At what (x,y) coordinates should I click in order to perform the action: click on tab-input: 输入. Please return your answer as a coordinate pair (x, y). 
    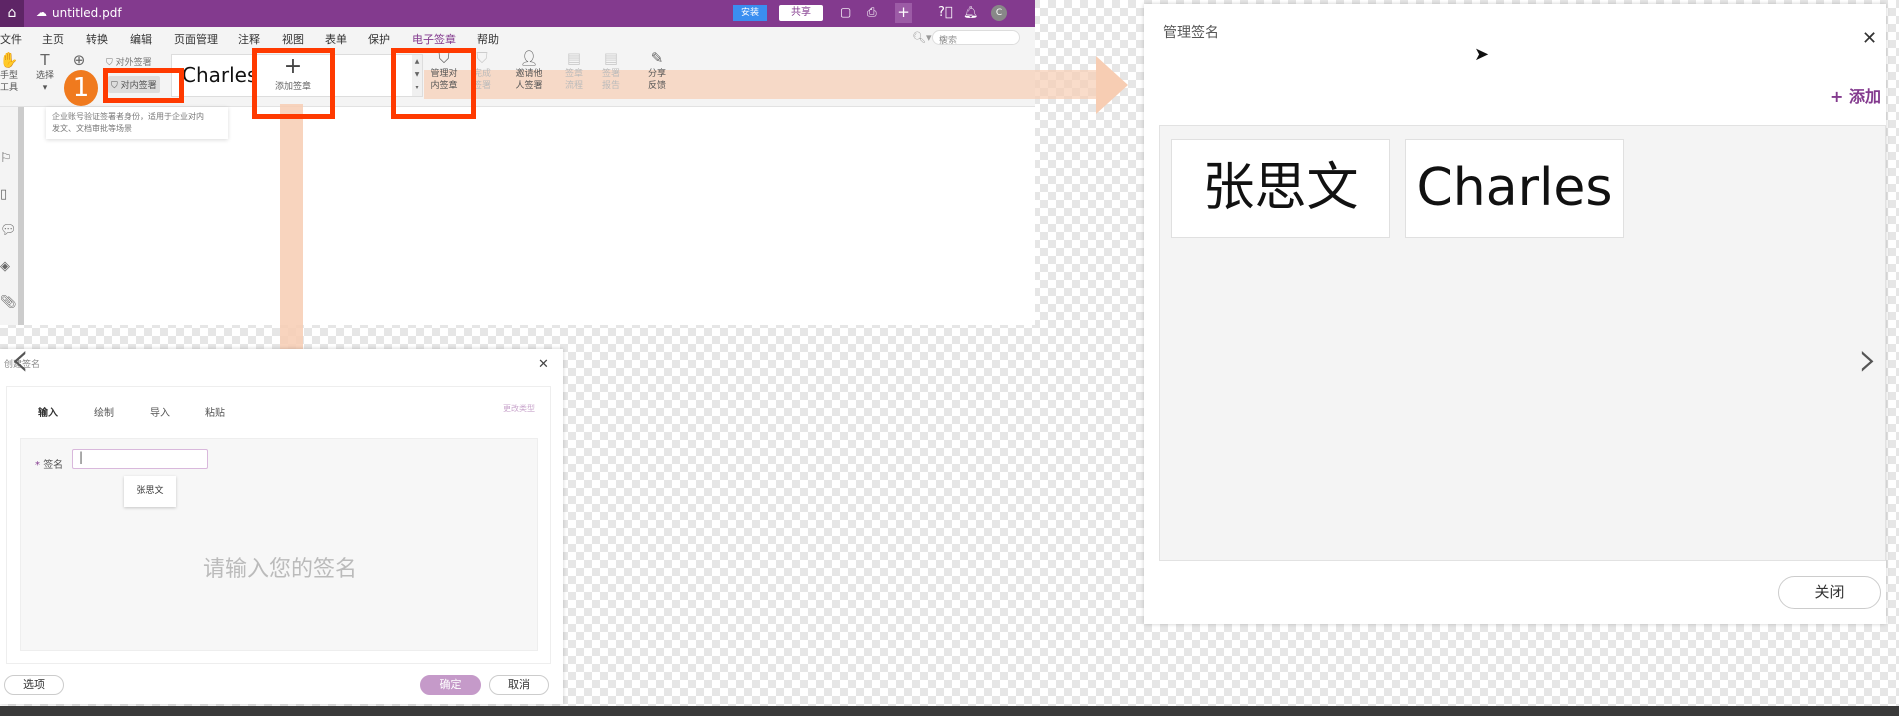
    Looking at the image, I should click on (48, 411).